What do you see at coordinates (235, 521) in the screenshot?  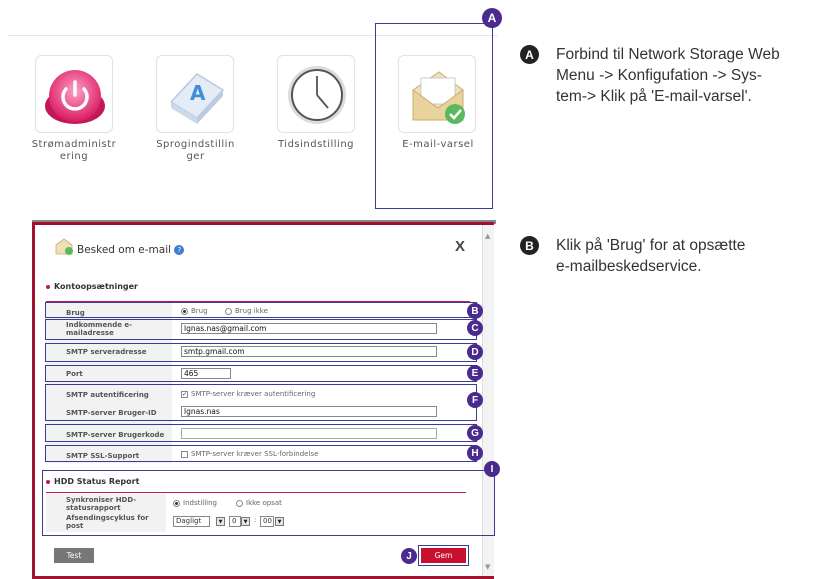 I see `hour-select: 0` at bounding box center [235, 521].